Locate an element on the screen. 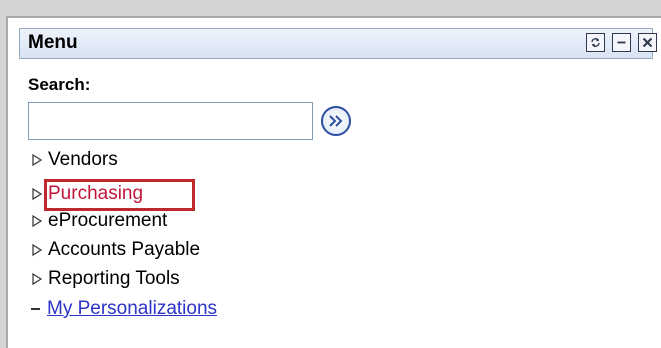  close-icon is located at coordinates (647, 42).